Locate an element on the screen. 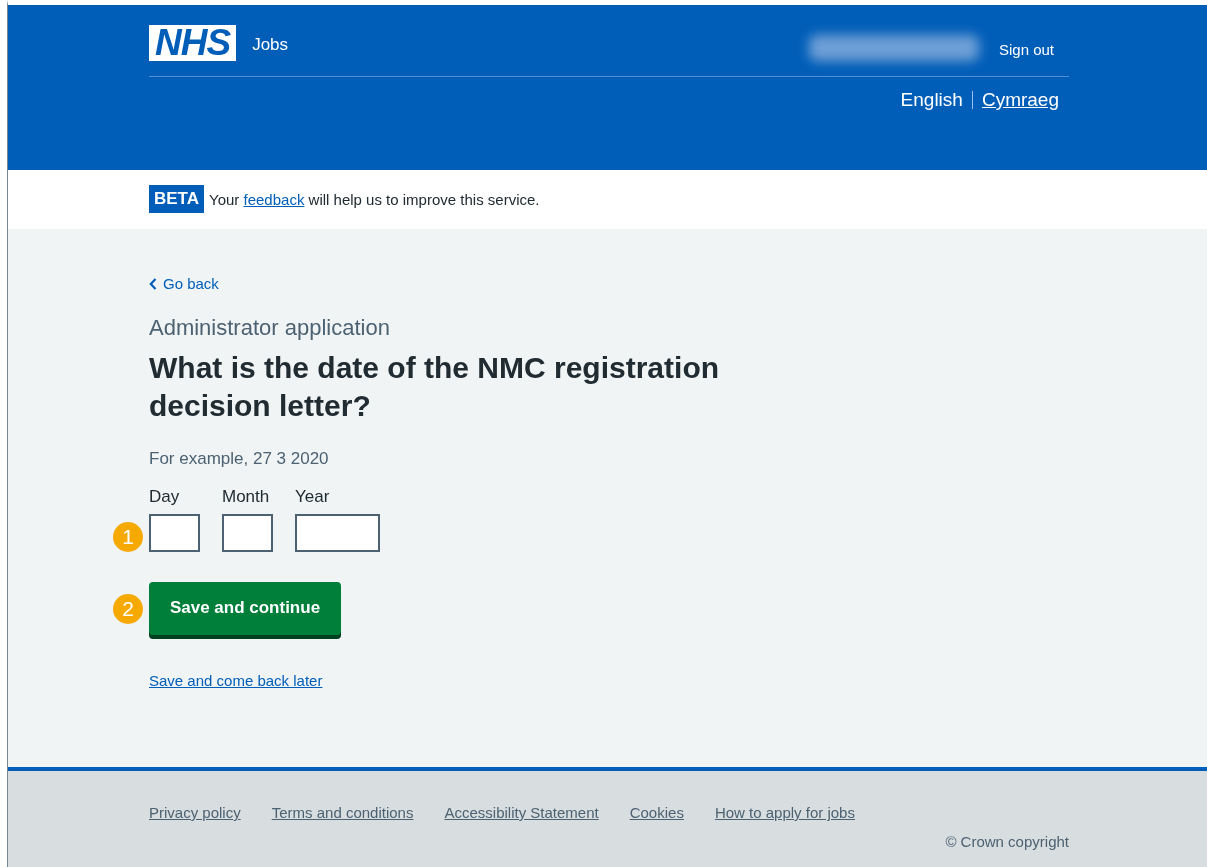 Image resolution: width=1207 pixels, height=867 pixels. field-label: Day is located at coordinates (165, 496).